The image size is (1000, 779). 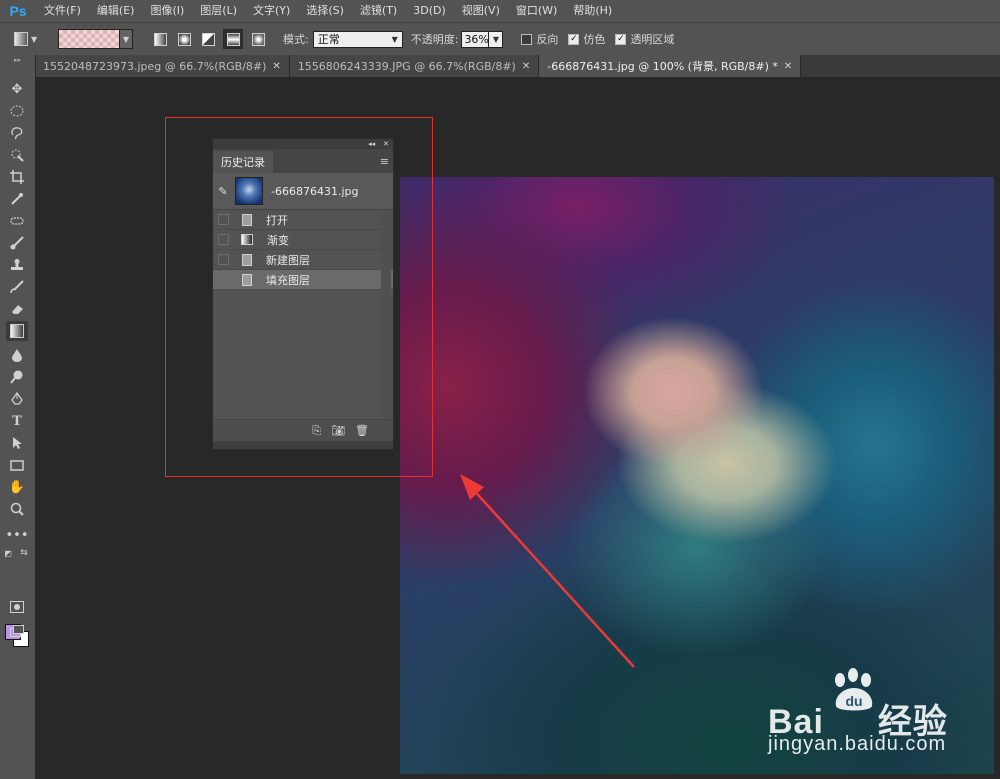 I want to click on history-item-label: 打开, so click(x=277, y=220).